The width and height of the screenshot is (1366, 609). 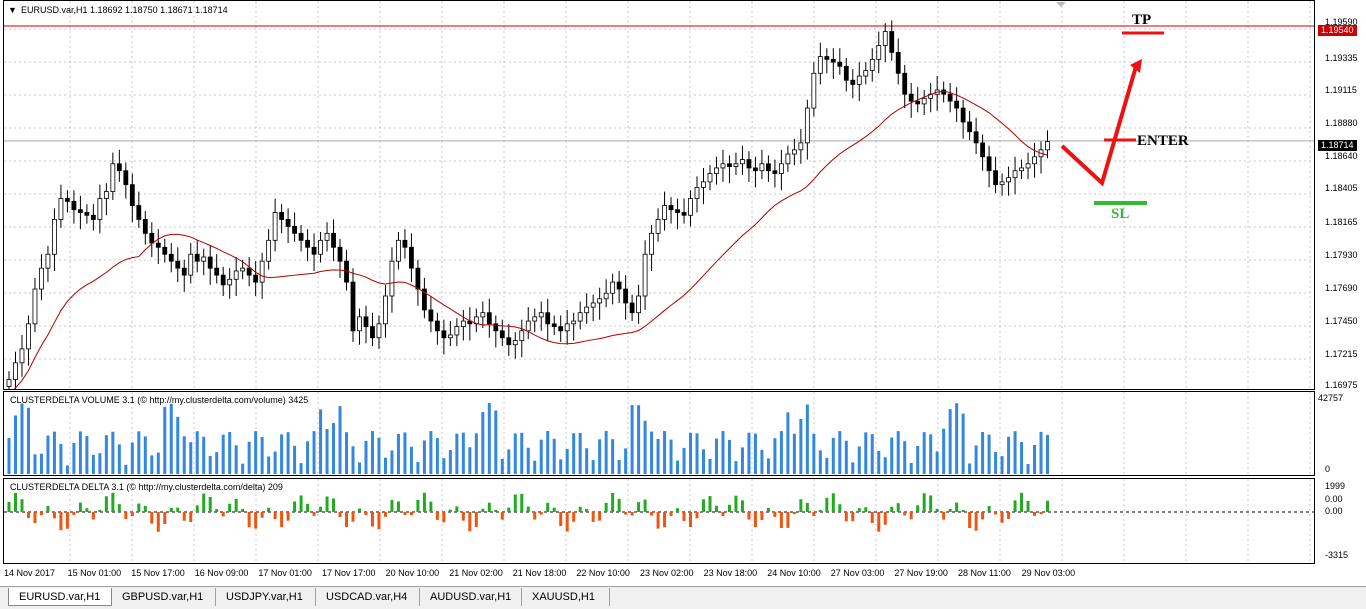 What do you see at coordinates (1341, 58) in the screenshot?
I see `price-scale-label: 1.19335` at bounding box center [1341, 58].